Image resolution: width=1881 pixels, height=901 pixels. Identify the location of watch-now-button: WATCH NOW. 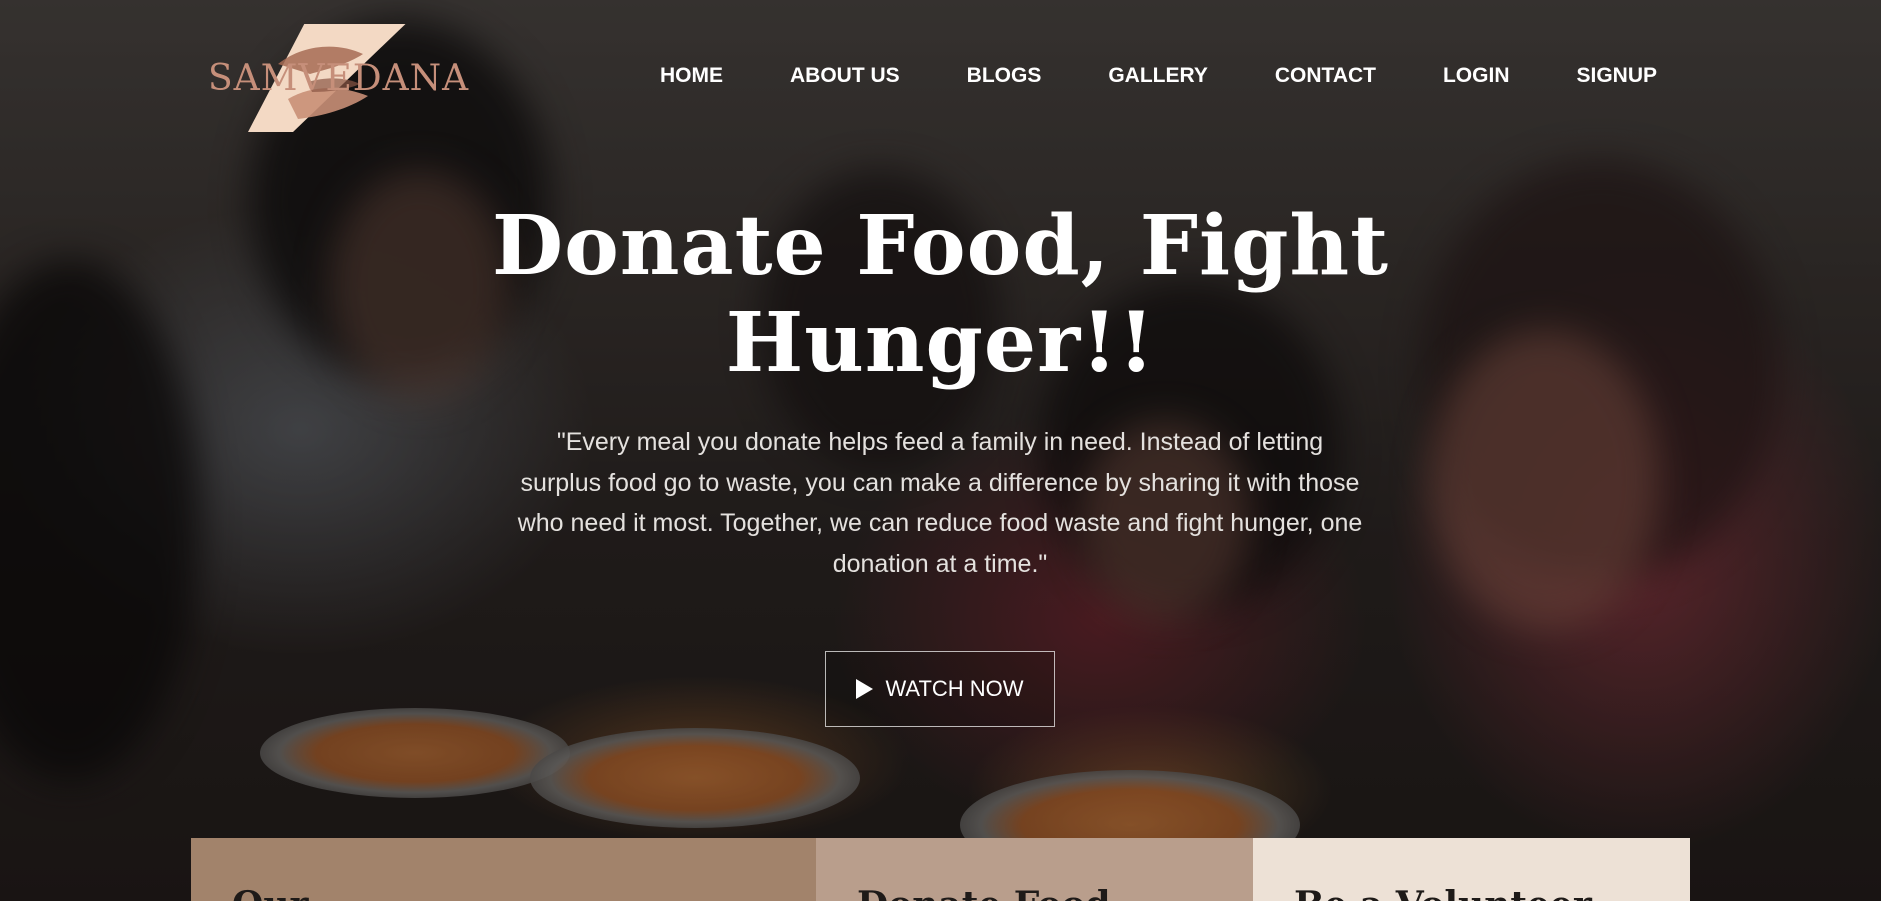
(940, 689).